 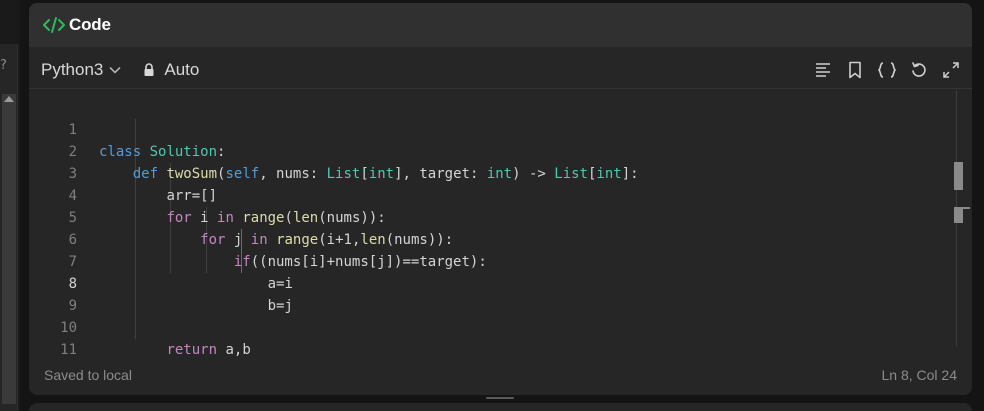 What do you see at coordinates (494, 216) in the screenshot?
I see `code-line: 5 for j in range(i+1,len(nums)):` at bounding box center [494, 216].